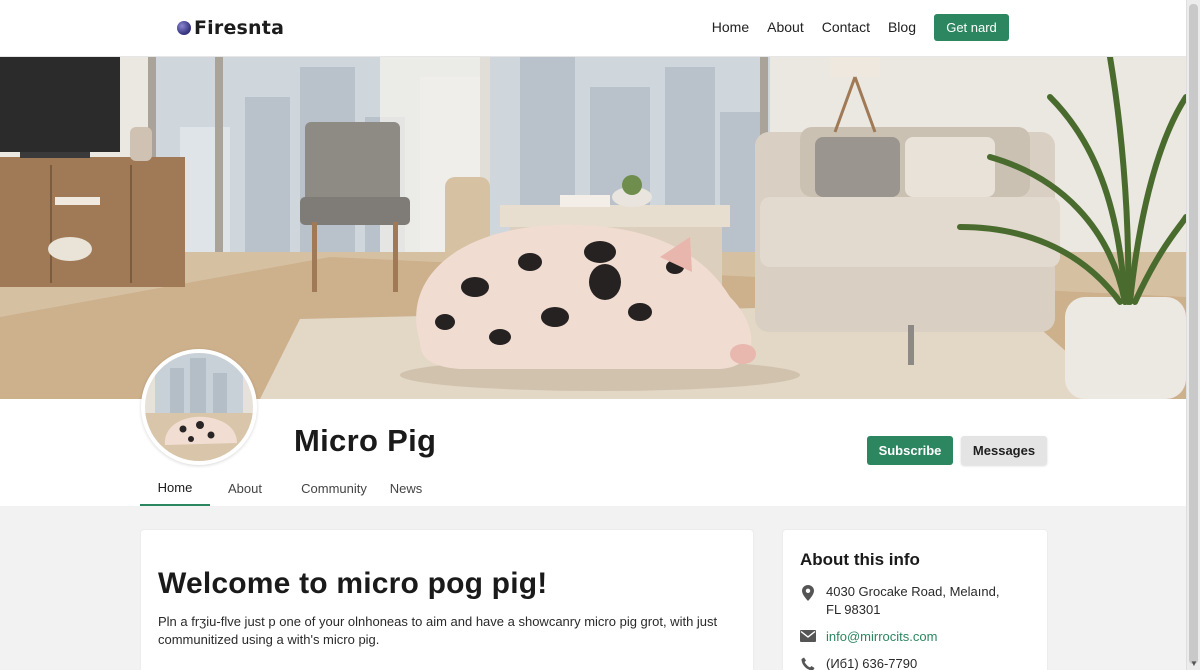 This screenshot has width=1200, height=670. What do you see at coordinates (239, 28) in the screenshot?
I see `brand-name: Firesnta` at bounding box center [239, 28].